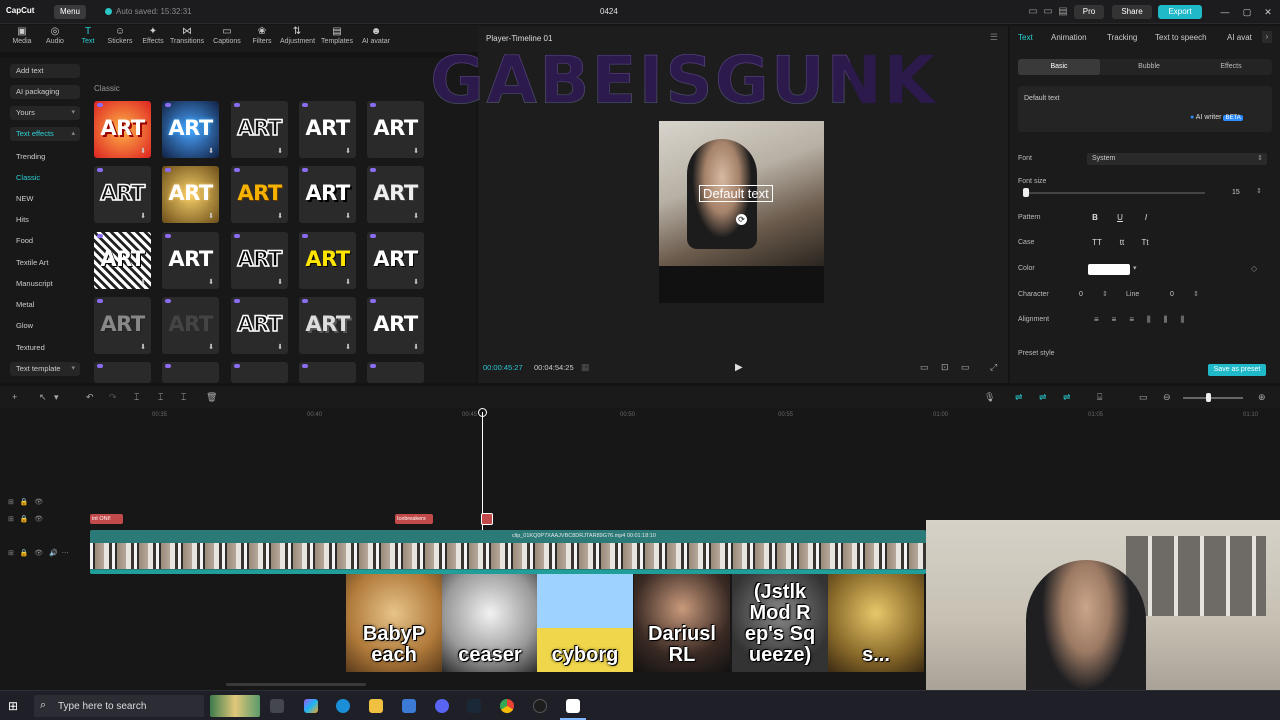  Describe the element at coordinates (682, 80) in the screenshot. I see `wordart-overlay: GABEISGUNK` at that location.